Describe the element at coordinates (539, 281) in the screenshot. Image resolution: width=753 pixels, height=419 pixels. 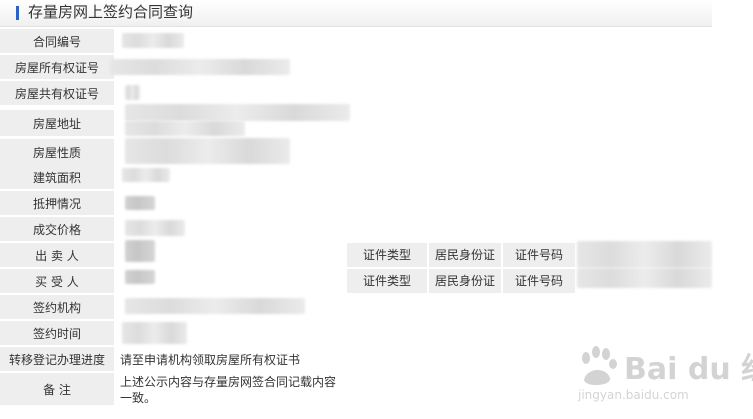
I see `buyer-cert-no-label: 证件号码` at that location.